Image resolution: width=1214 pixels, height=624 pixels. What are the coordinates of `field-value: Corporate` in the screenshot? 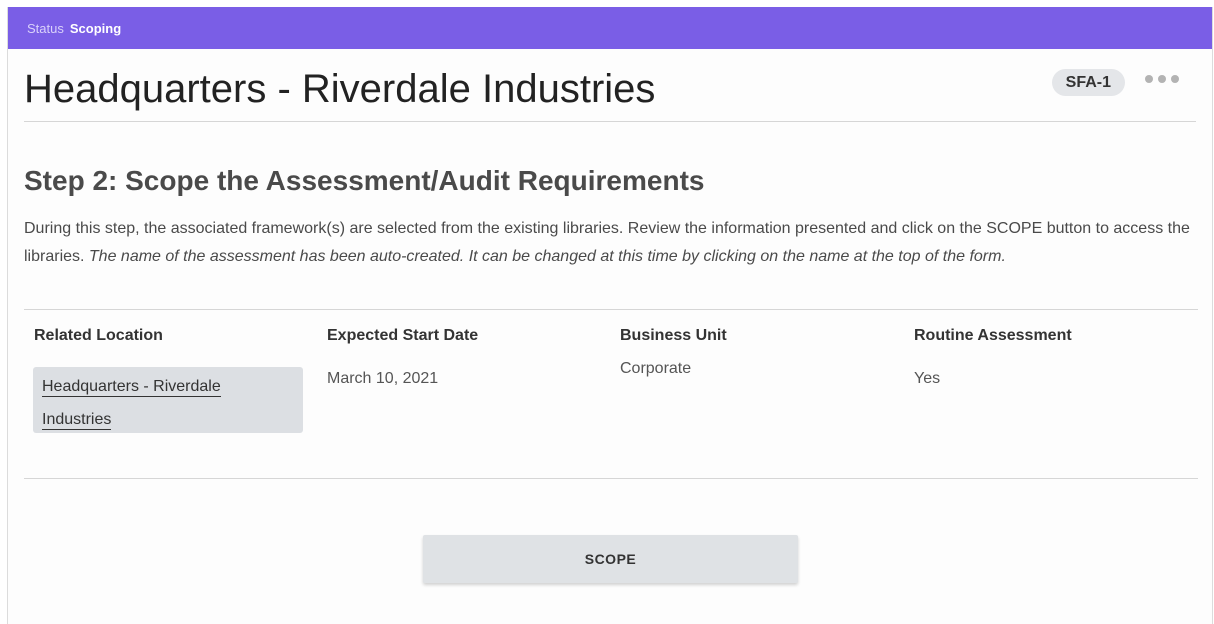 It's located at (656, 368).